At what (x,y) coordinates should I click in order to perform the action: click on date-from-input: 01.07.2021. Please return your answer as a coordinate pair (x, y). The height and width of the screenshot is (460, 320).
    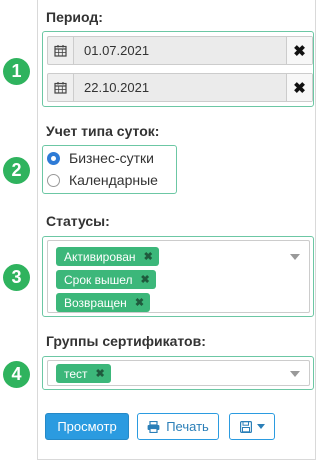
    Looking at the image, I should click on (180, 50).